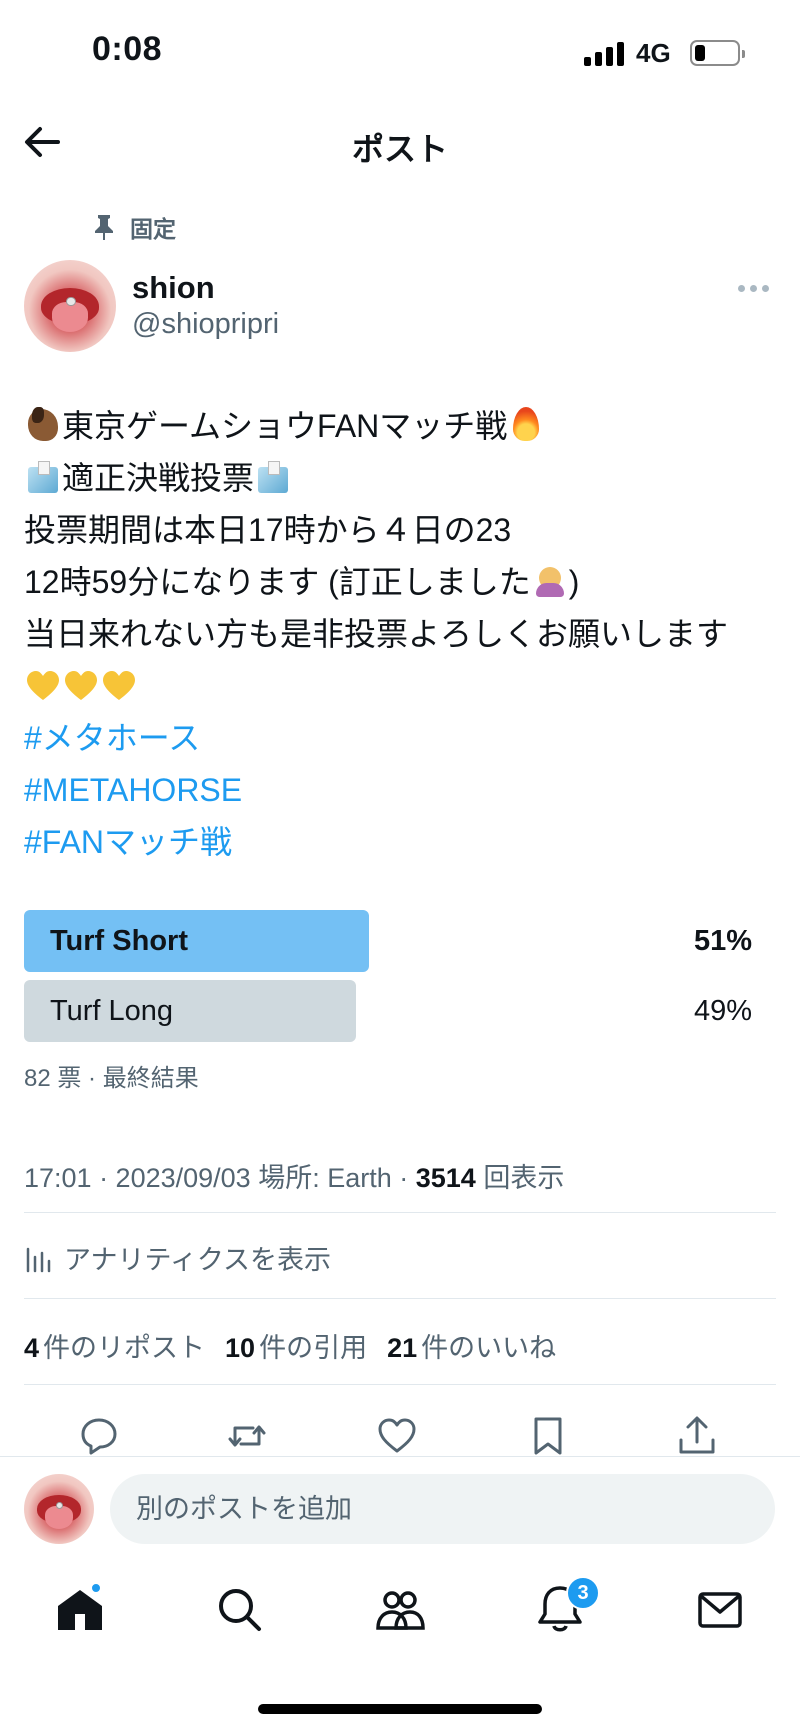 This screenshot has width=800, height=1731. I want to click on bookmark-button, so click(548, 1436).